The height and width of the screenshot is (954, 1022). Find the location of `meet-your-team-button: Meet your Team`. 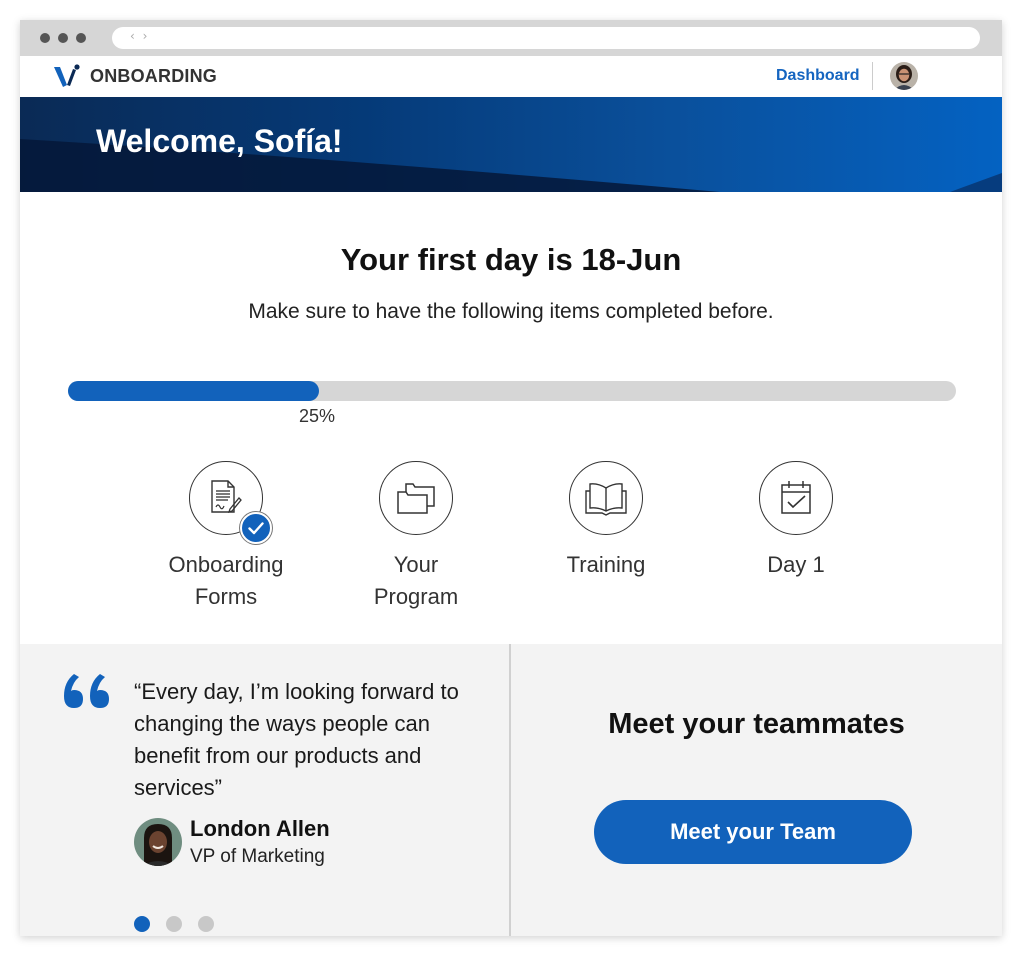

meet-your-team-button: Meet your Team is located at coordinates (753, 832).